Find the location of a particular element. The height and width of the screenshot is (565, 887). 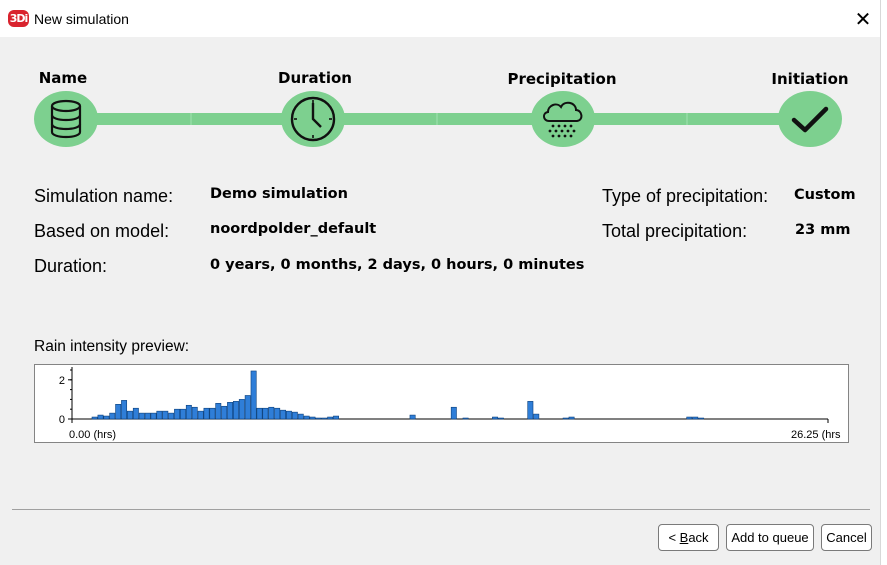

footer-divider is located at coordinates (441, 509).